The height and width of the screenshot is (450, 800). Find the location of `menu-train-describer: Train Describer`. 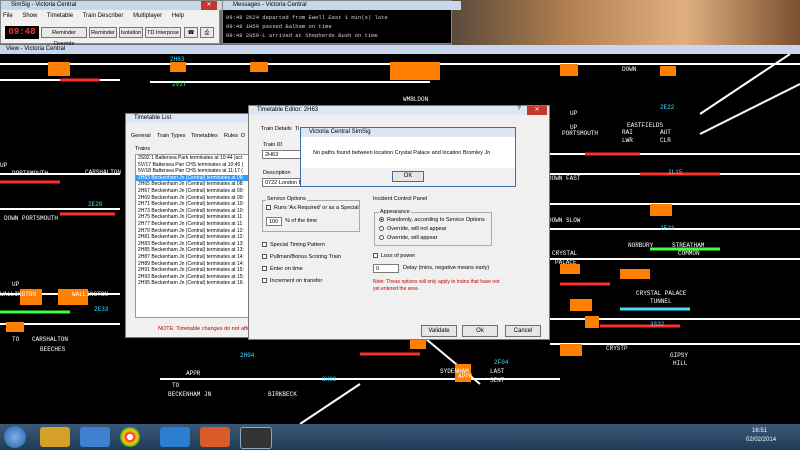

menu-train-describer: Train Describer is located at coordinates (103, 16).